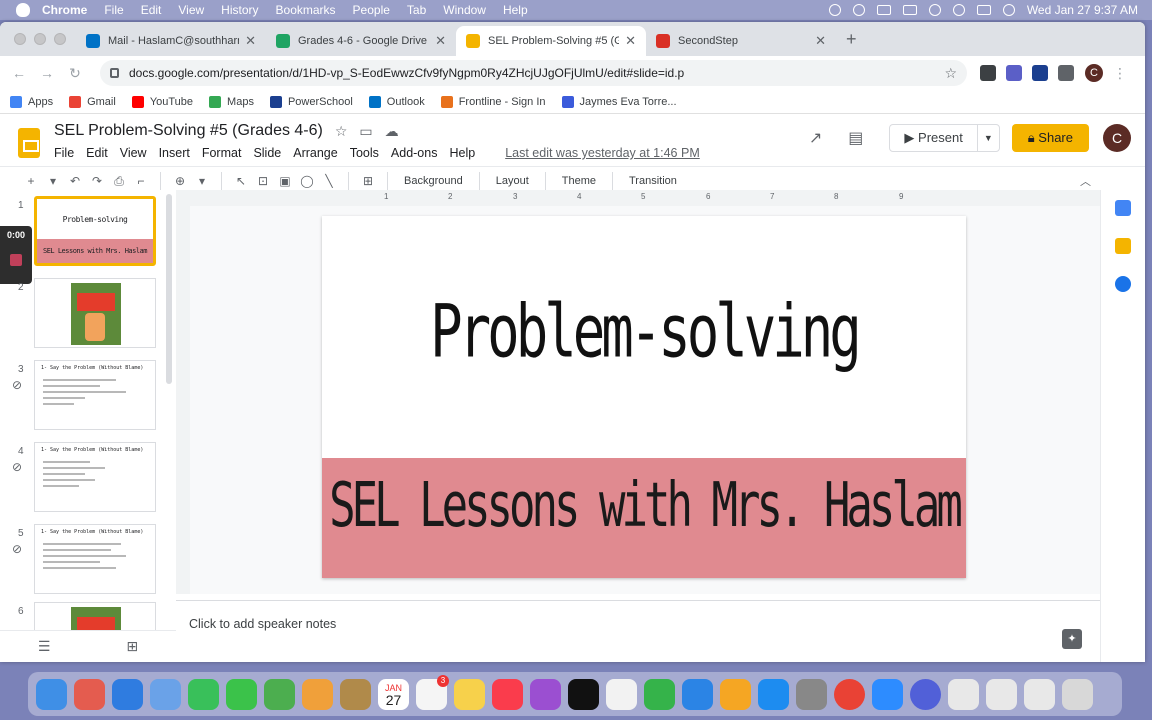 This screenshot has width=1152, height=720. What do you see at coordinates (191, 10) in the screenshot?
I see `menubar-item-view: View` at bounding box center [191, 10].